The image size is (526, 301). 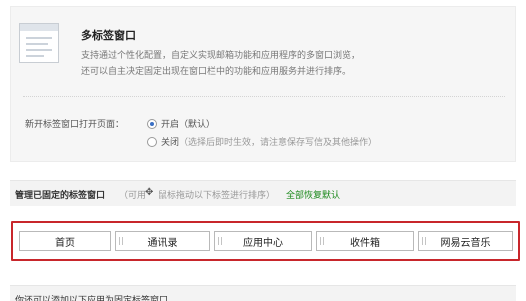 I want to click on pinned-hint-prefix: （可用, so click(x=133, y=196).